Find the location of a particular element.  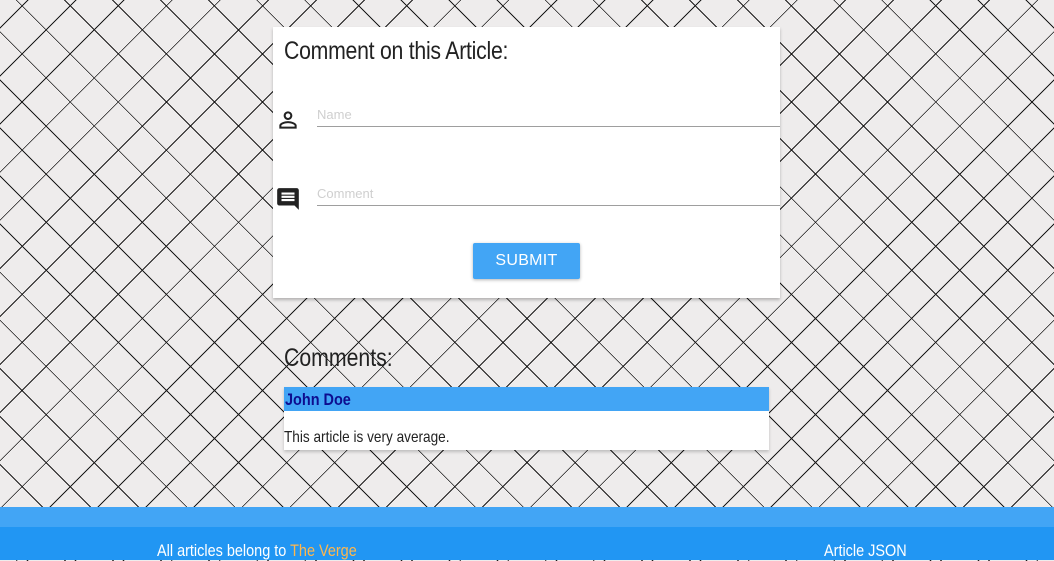

person-icon is located at coordinates (288, 120).